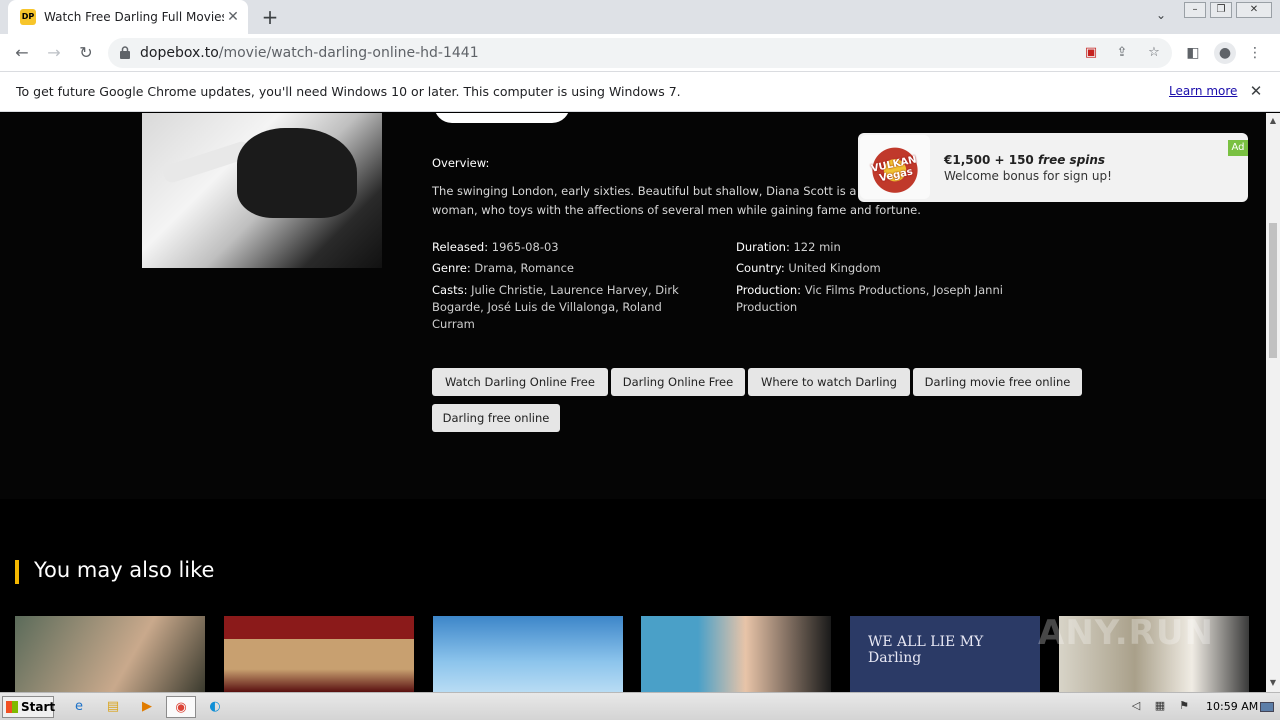 The width and height of the screenshot is (1280, 720). I want to click on genre-row: Genre: Drama, Romance, so click(503, 268).